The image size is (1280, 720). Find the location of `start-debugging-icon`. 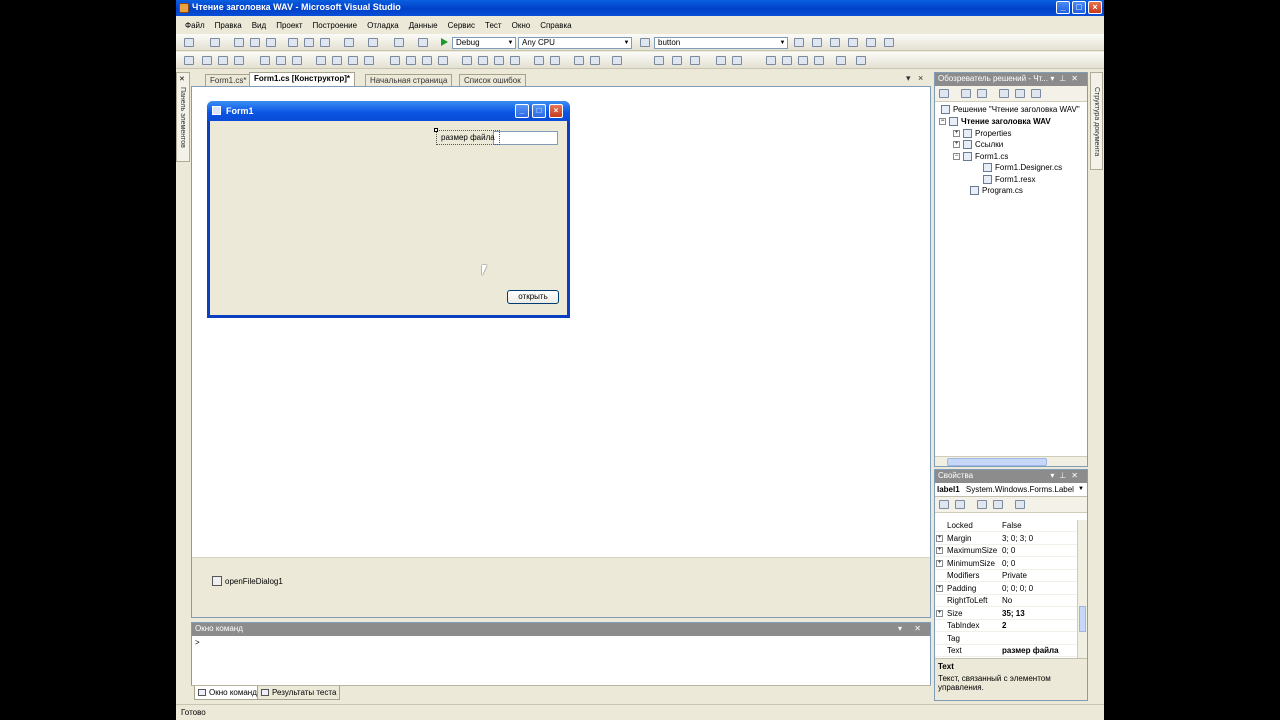

start-debugging-icon is located at coordinates (444, 42).